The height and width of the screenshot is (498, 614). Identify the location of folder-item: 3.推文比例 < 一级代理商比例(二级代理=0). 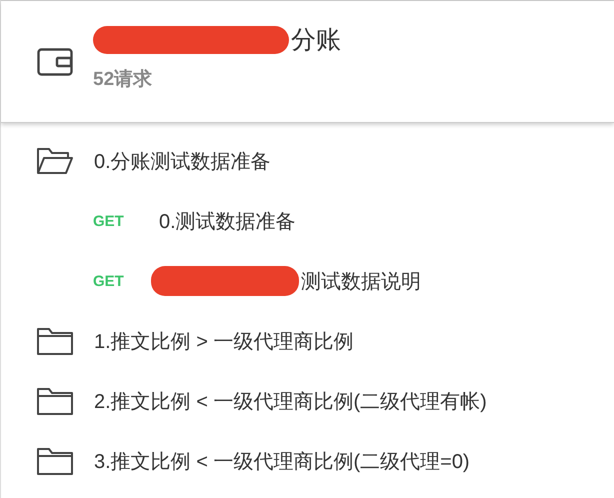
(307, 461).